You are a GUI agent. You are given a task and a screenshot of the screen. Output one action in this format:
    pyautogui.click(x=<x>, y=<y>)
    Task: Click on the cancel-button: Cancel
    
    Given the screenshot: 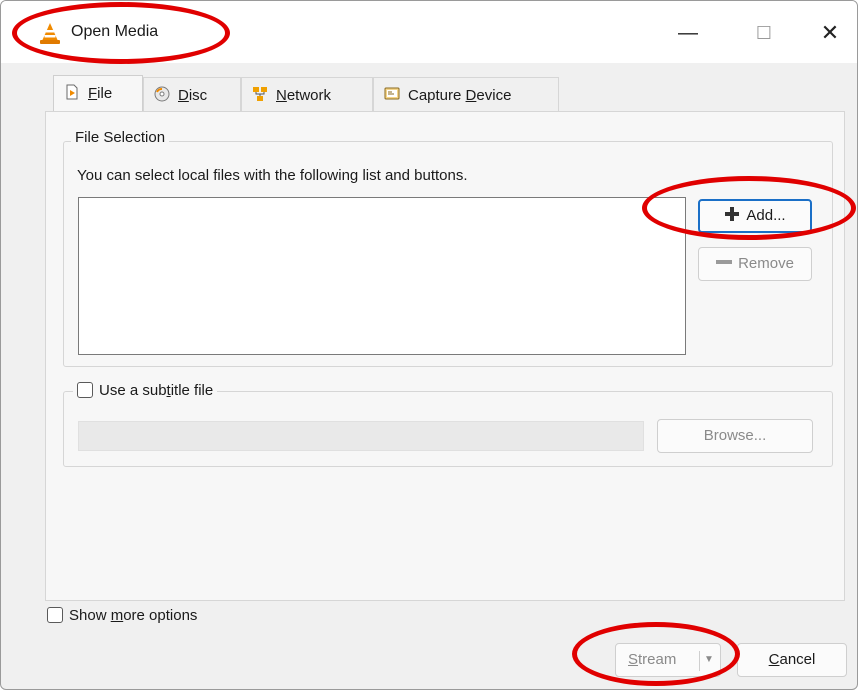 What is the action you would take?
    pyautogui.click(x=792, y=660)
    